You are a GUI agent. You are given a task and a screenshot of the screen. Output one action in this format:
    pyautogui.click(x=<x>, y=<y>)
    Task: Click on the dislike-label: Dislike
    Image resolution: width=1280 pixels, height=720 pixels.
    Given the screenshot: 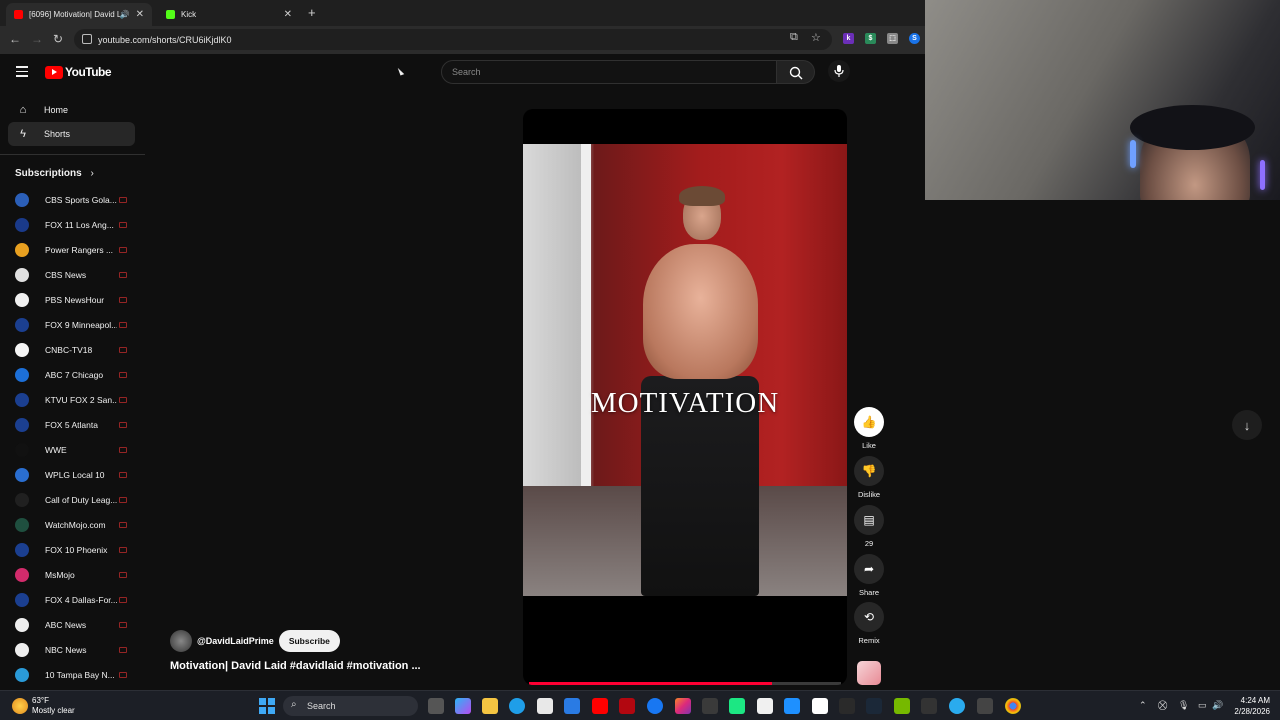 What is the action you would take?
    pyautogui.click(x=869, y=494)
    